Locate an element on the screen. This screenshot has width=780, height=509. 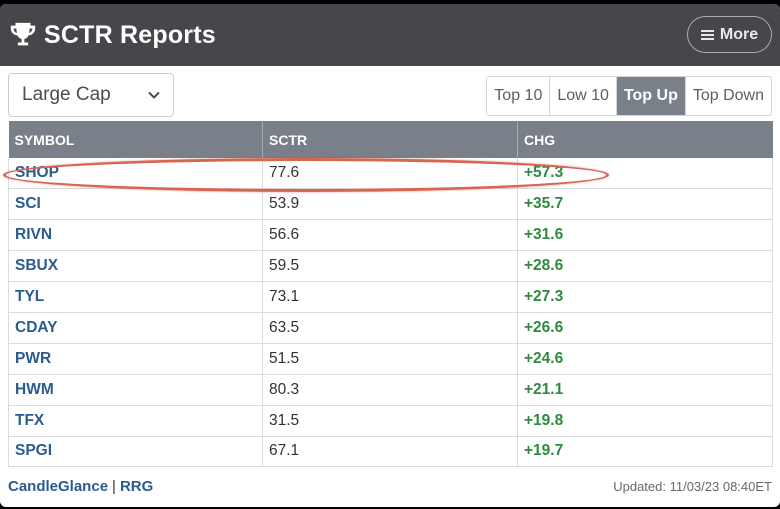
page-title: SCTR Reports is located at coordinates (130, 34).